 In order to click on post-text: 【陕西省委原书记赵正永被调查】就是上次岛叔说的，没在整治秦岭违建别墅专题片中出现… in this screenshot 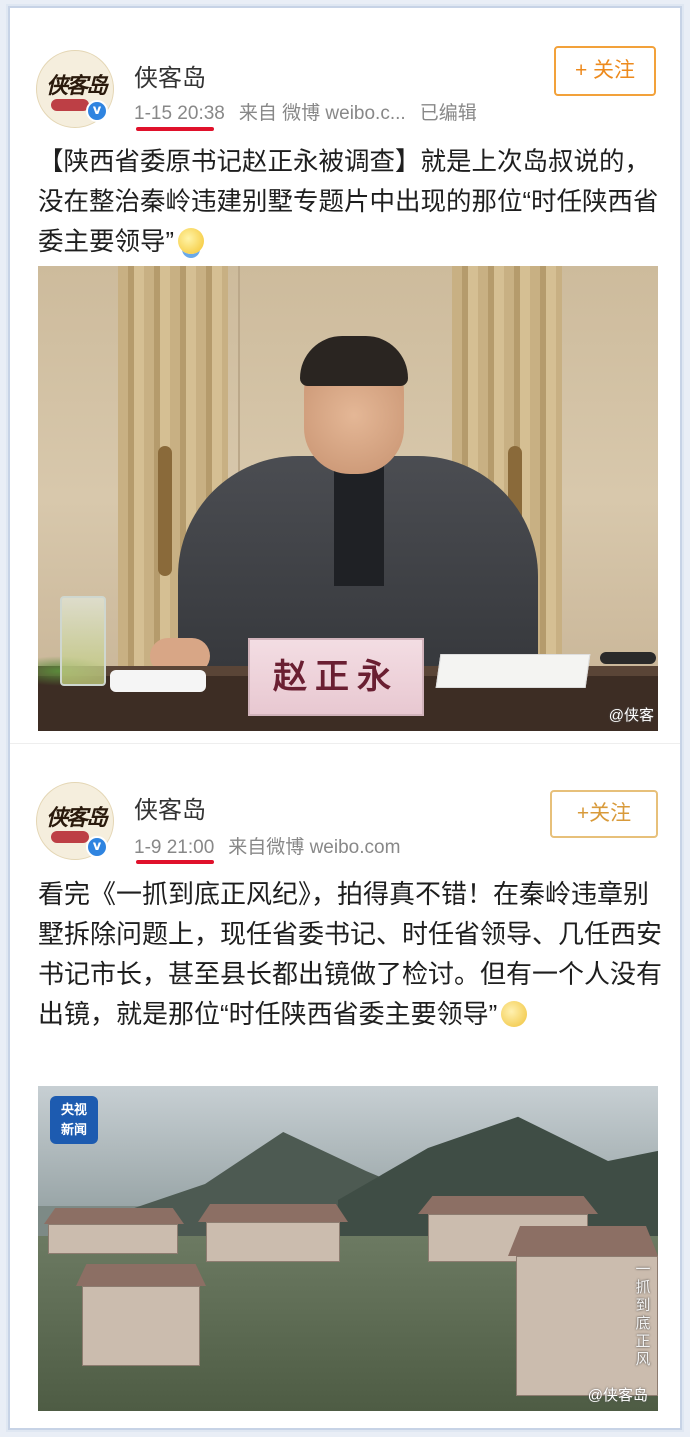, I will do `click(353, 202)`.